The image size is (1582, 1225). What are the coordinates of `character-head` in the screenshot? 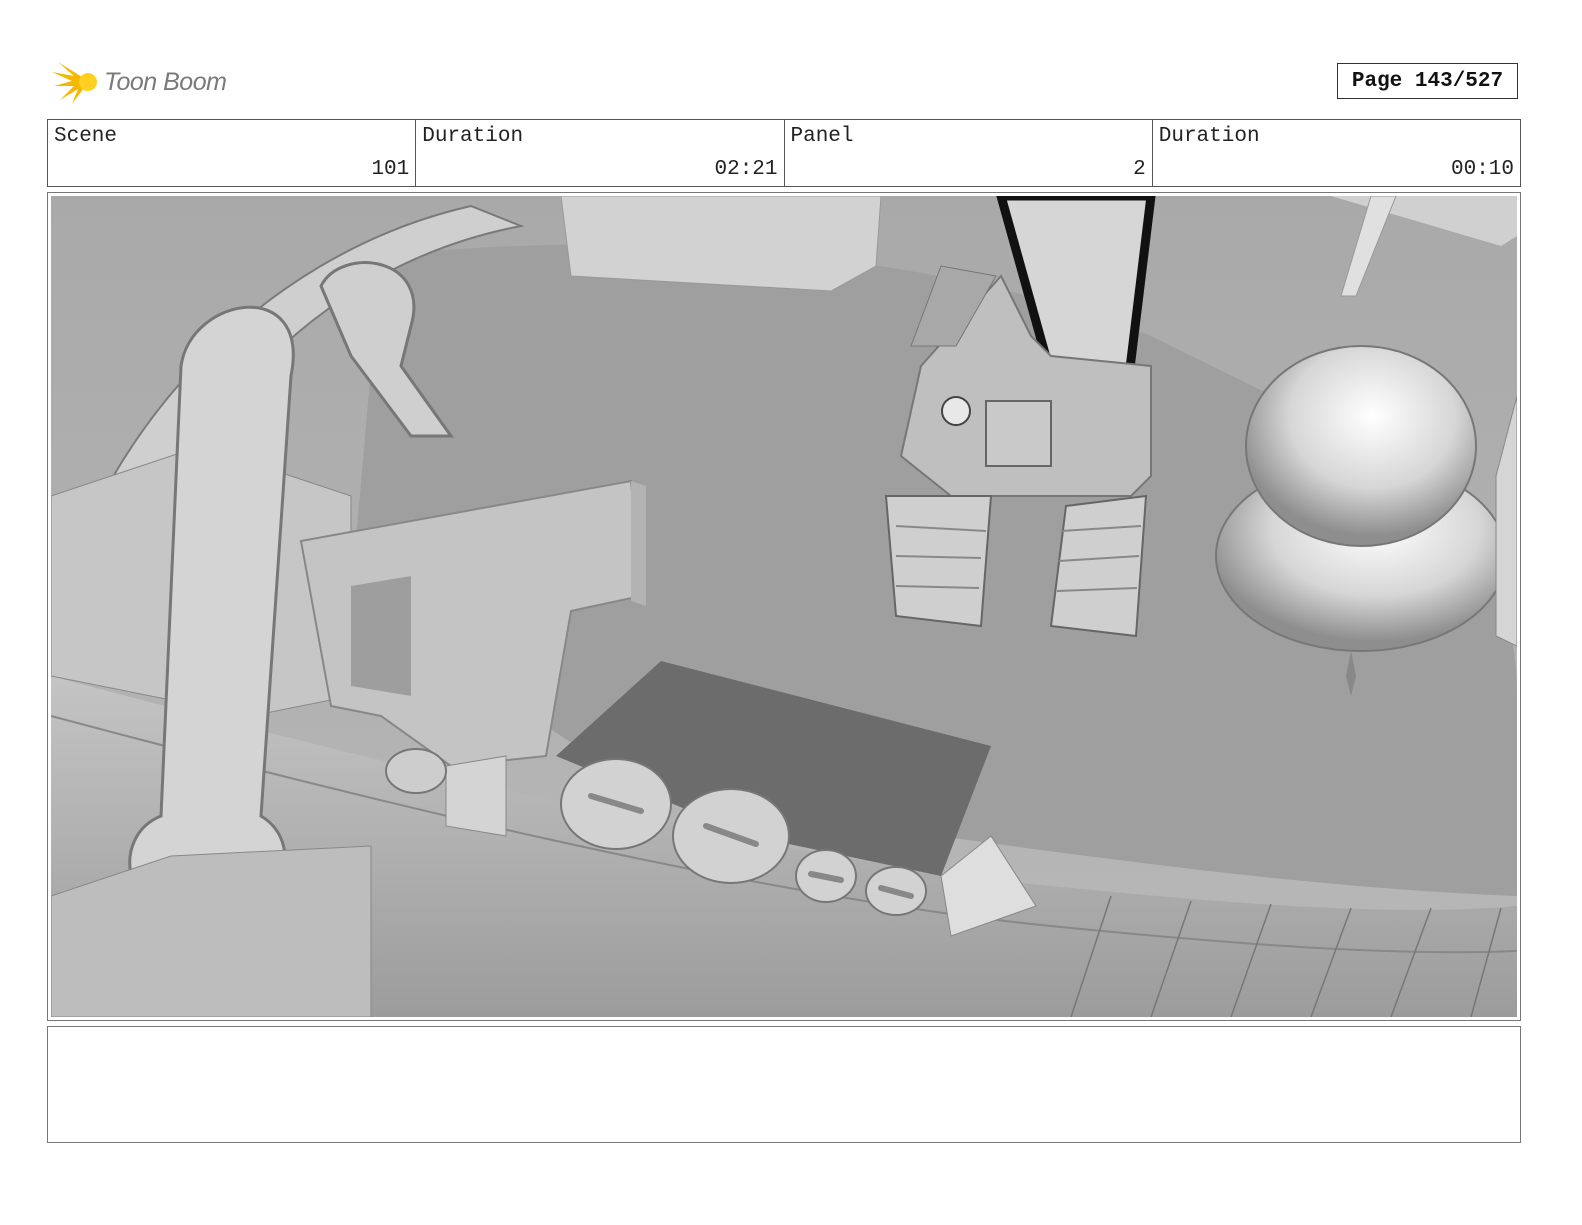 It's located at (956, 411).